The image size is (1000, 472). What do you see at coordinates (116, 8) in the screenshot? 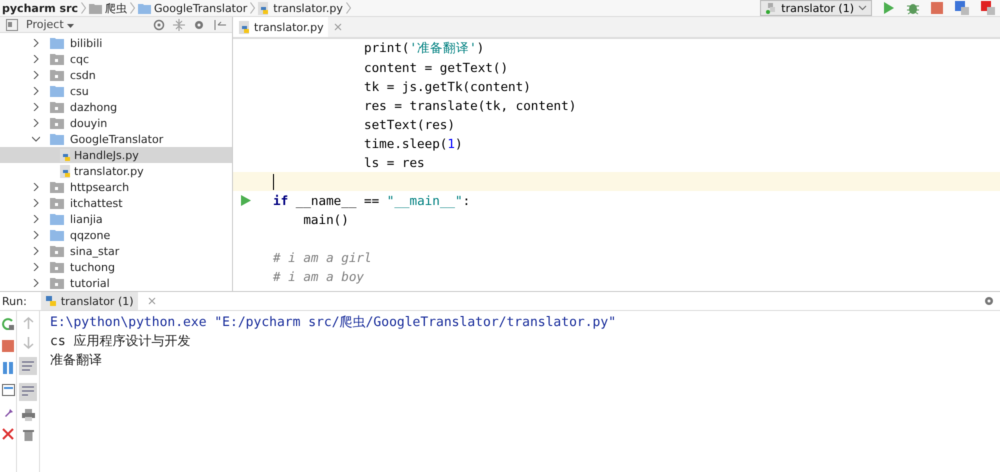
I see `breadcrumb-item: 爬虫` at bounding box center [116, 8].